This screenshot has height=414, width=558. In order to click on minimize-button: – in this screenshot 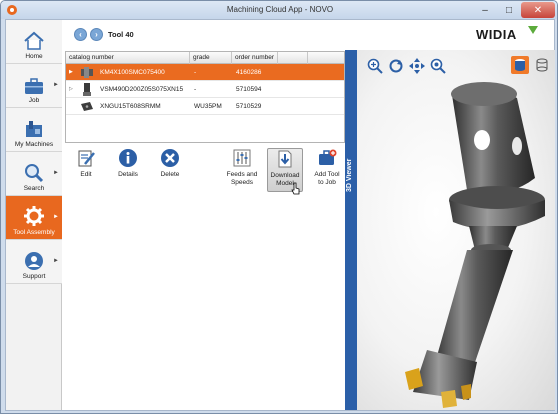, I will do `click(485, 10)`.